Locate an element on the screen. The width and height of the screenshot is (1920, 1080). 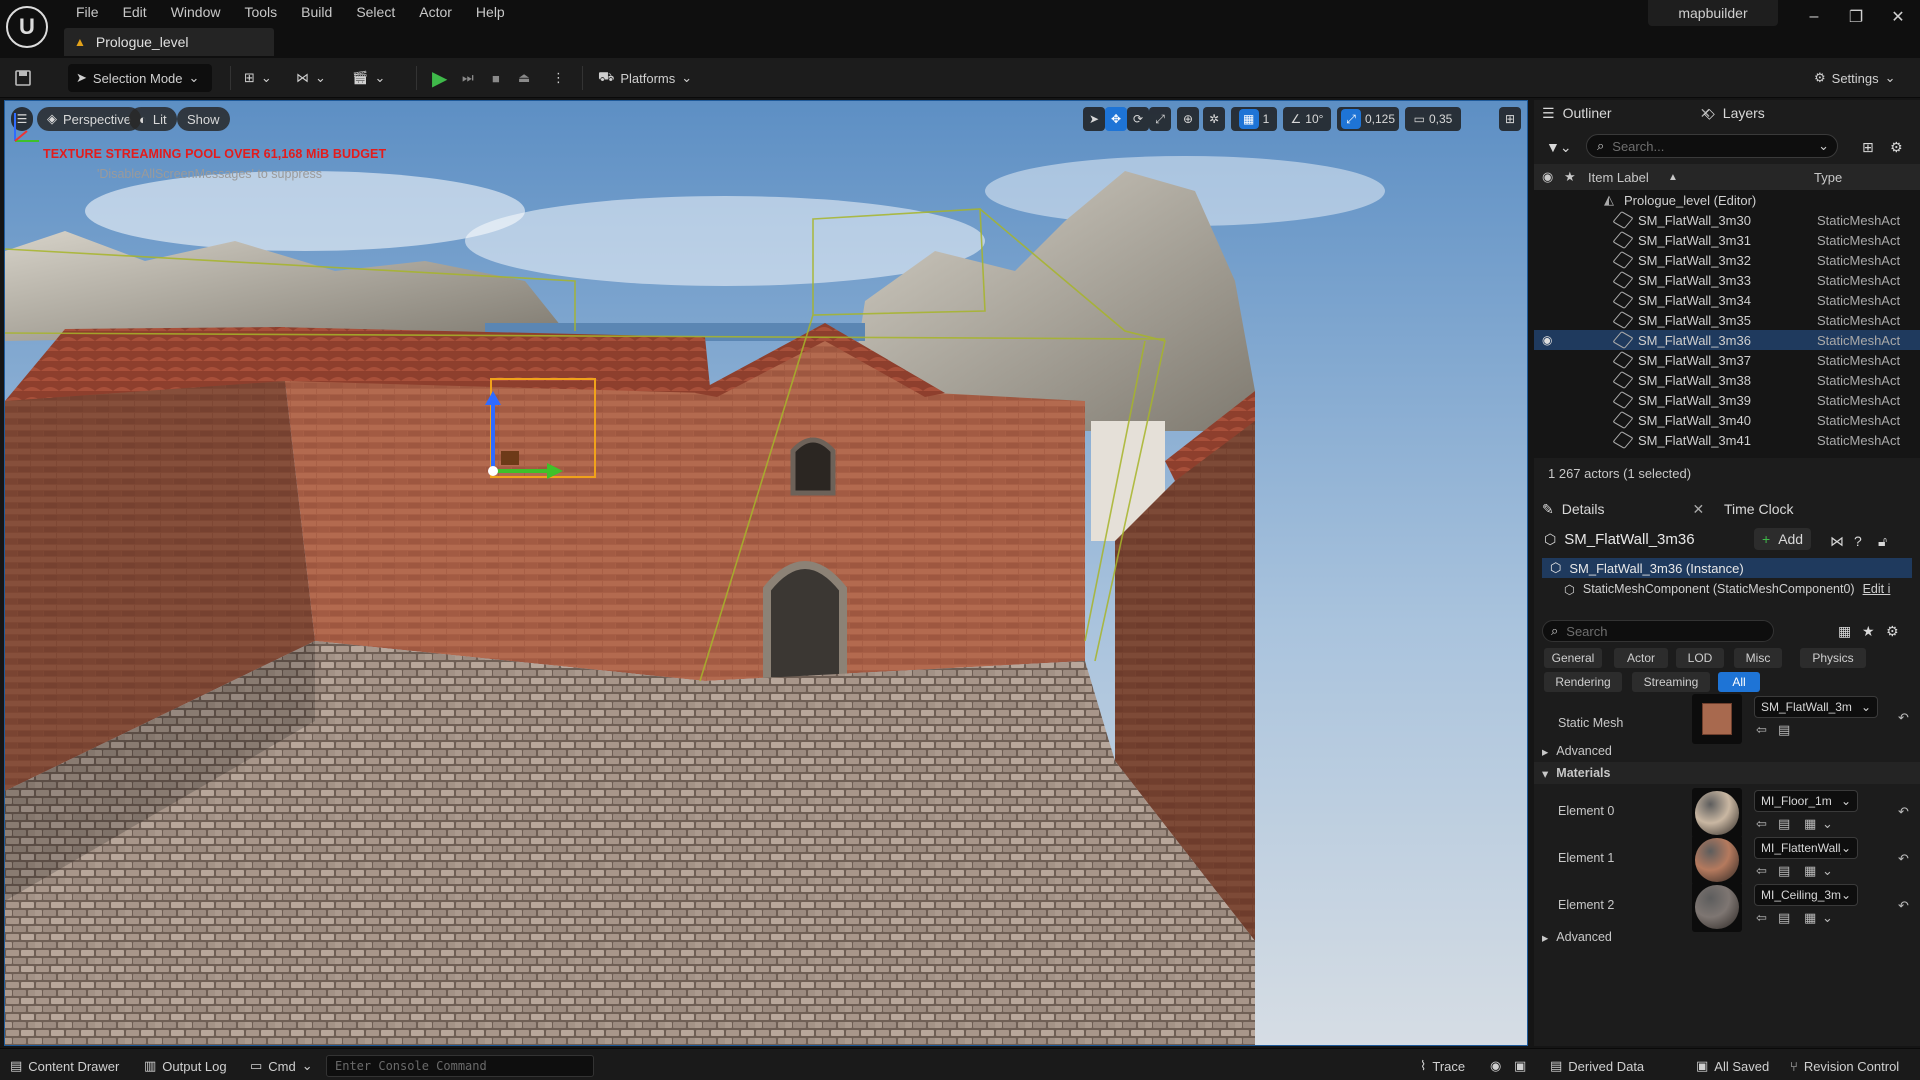
tab-time-clock: Time Clock is located at coordinates (1759, 509).